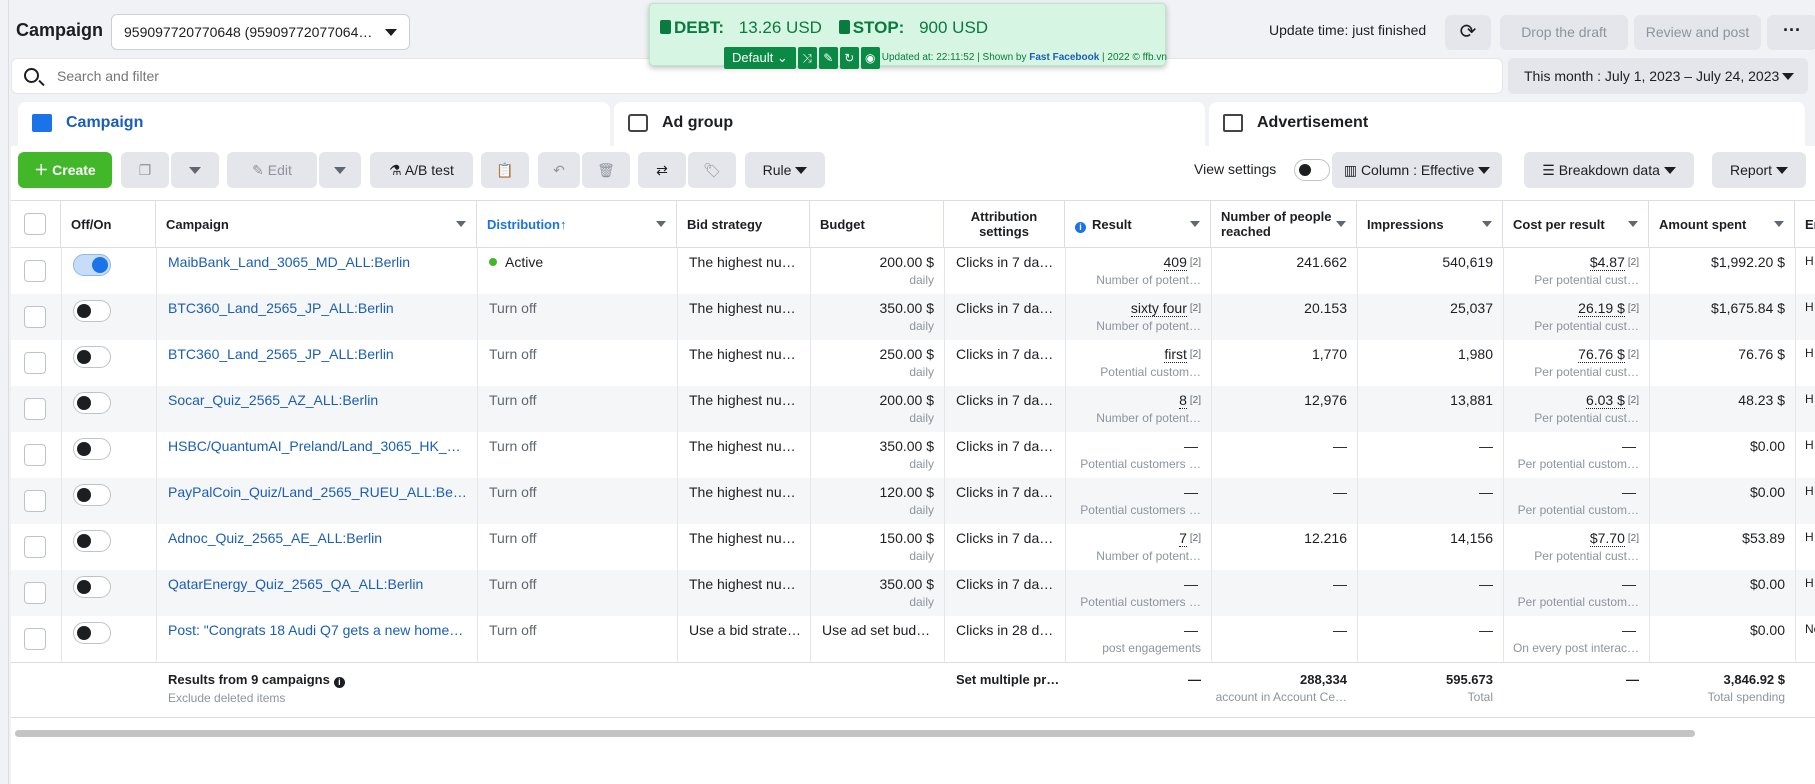  Describe the element at coordinates (1064, 57) in the screenshot. I see `ffb-brand-link: Fast Facebook` at that location.